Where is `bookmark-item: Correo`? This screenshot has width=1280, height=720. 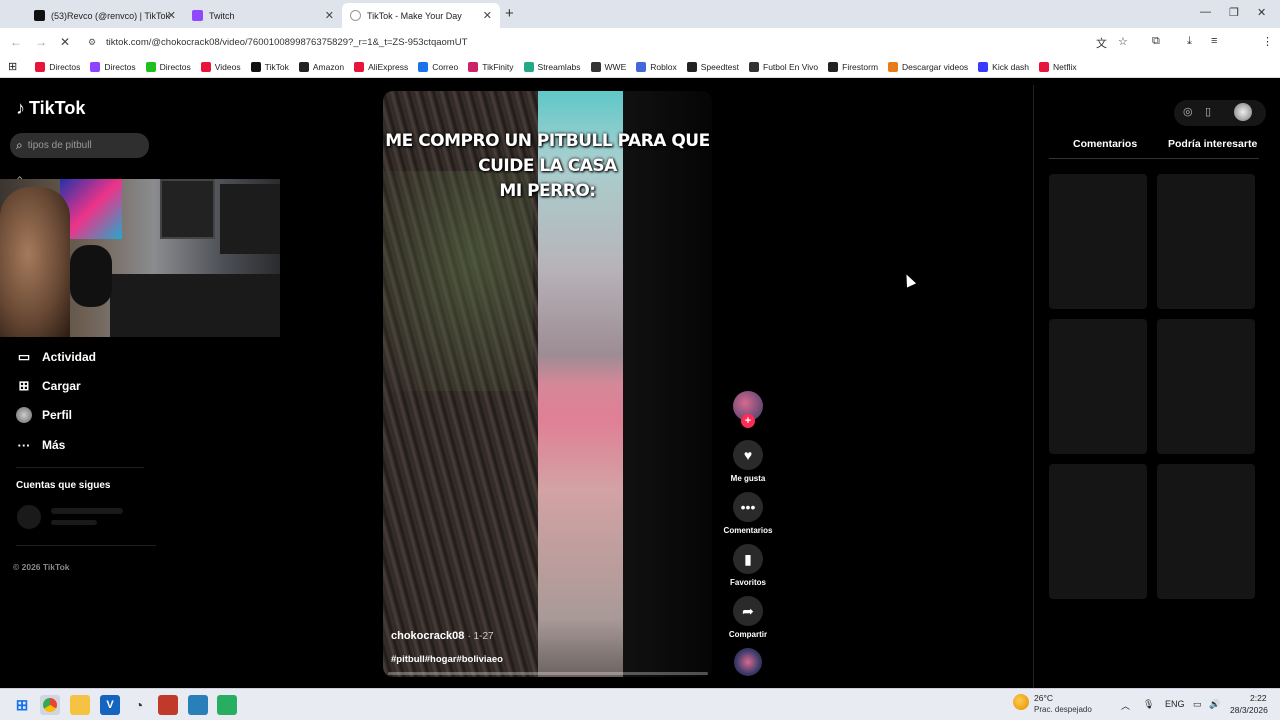 bookmark-item: Correo is located at coordinates (438, 66).